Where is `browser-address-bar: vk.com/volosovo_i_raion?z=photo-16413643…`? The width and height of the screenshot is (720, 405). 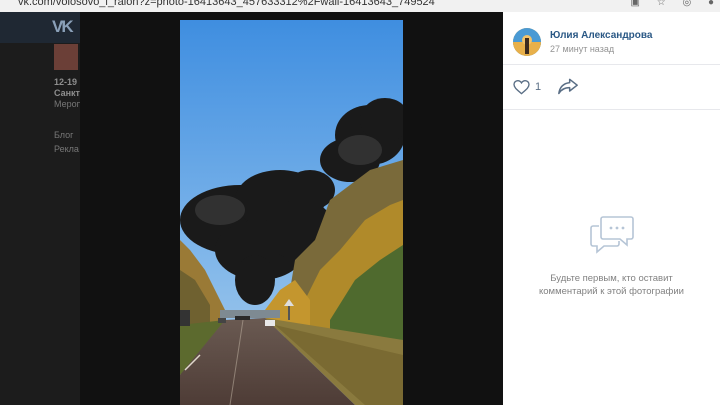
browser-address-bar: vk.com/volosovo_i_raion?z=photo-16413643… is located at coordinates (360, 6).